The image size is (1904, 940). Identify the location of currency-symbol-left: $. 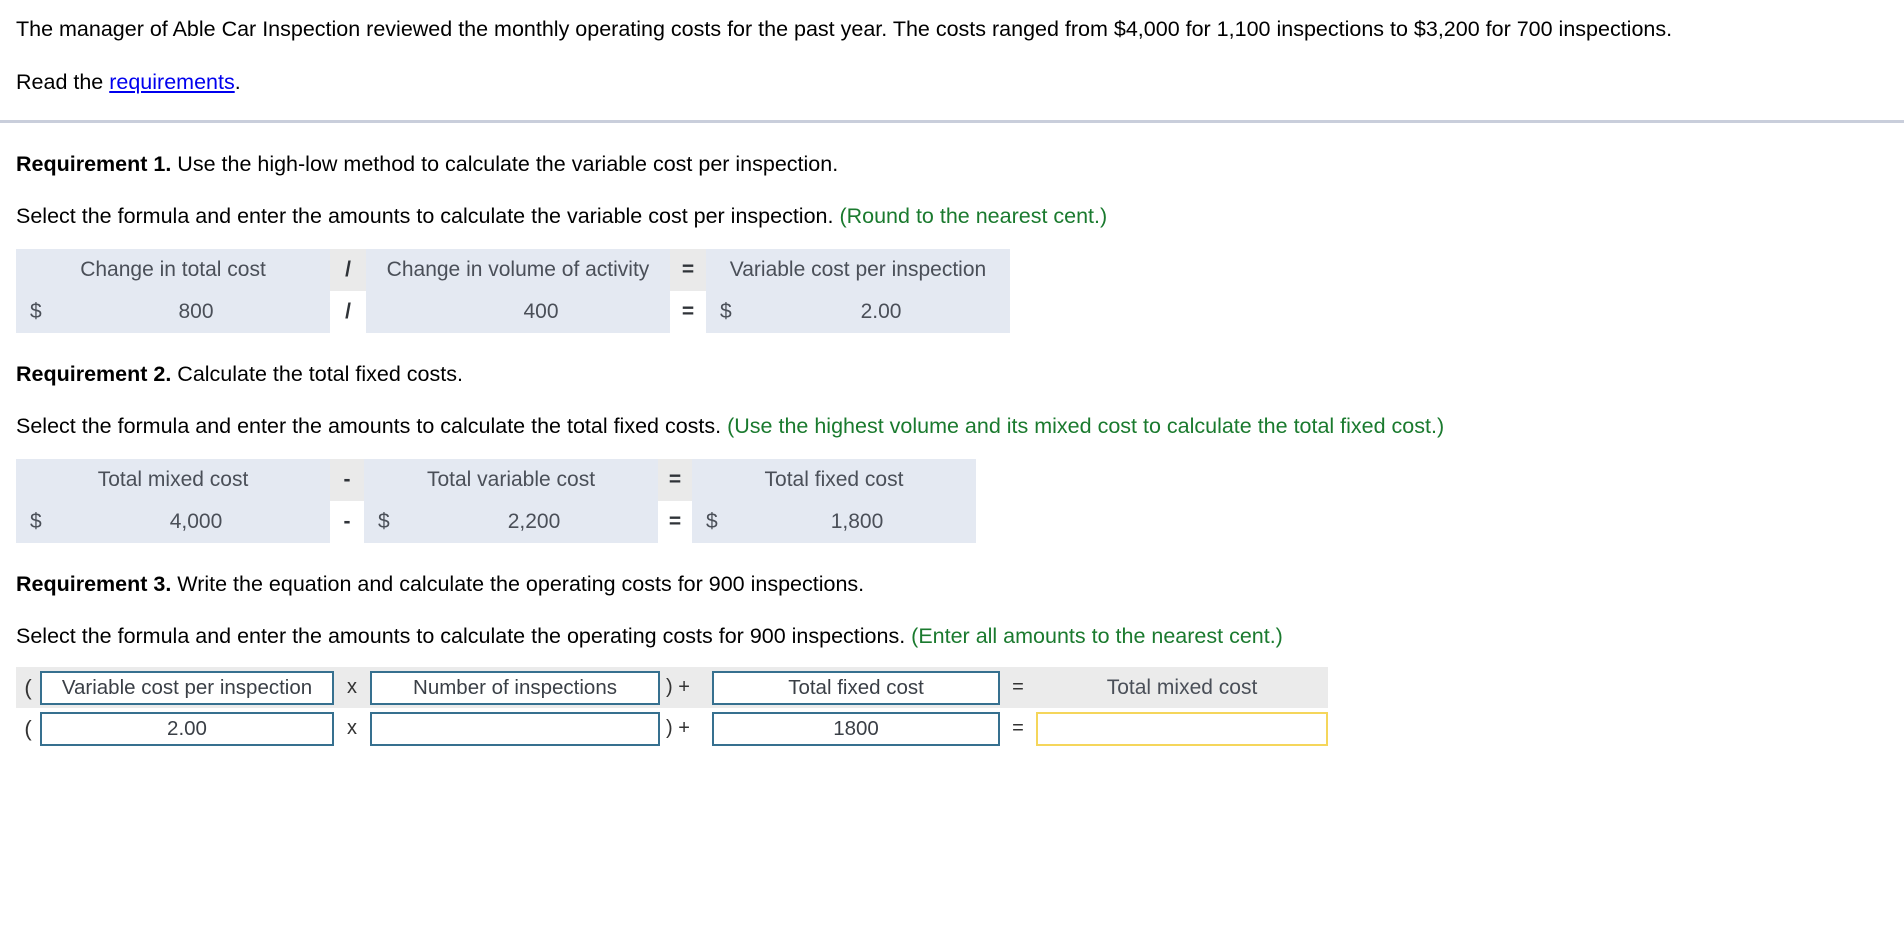
(39, 312).